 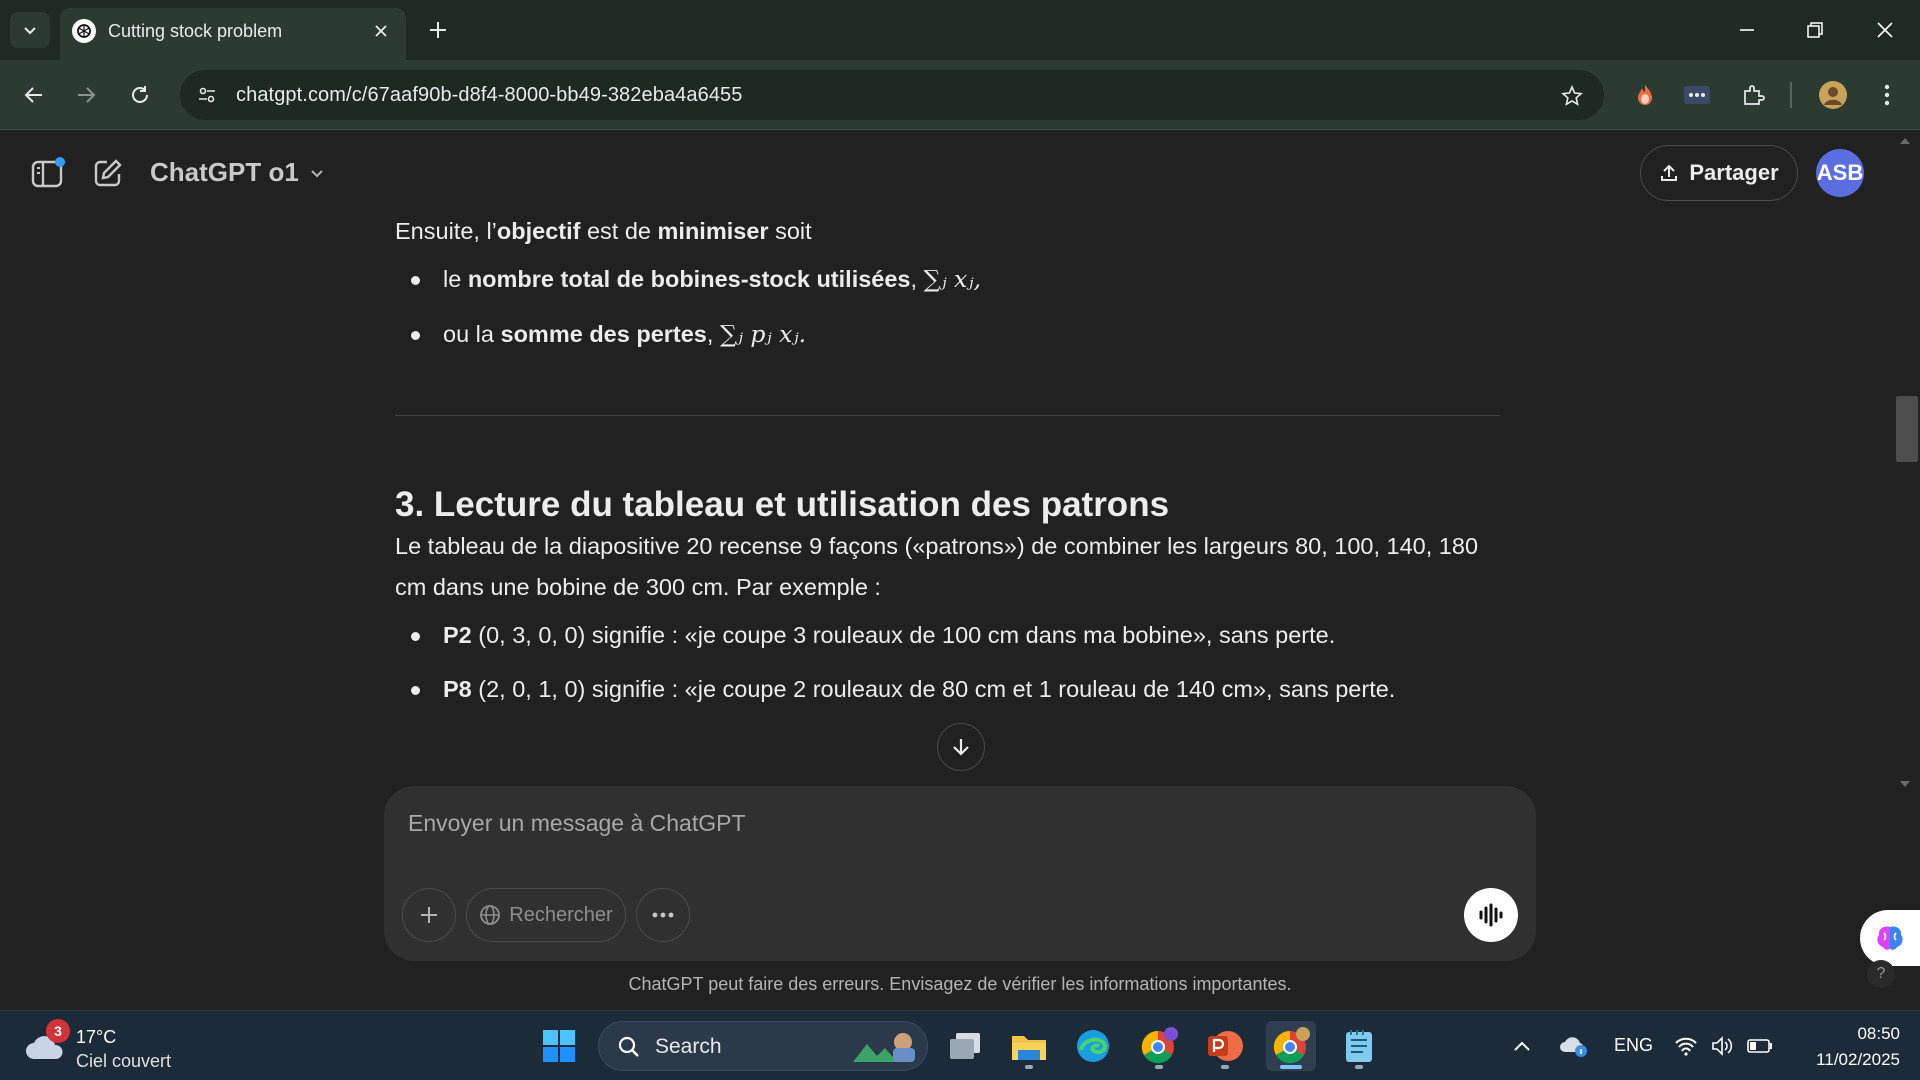 I want to click on item-bold: nombre total de bobines-stock utilisées, so click(x=689, y=279).